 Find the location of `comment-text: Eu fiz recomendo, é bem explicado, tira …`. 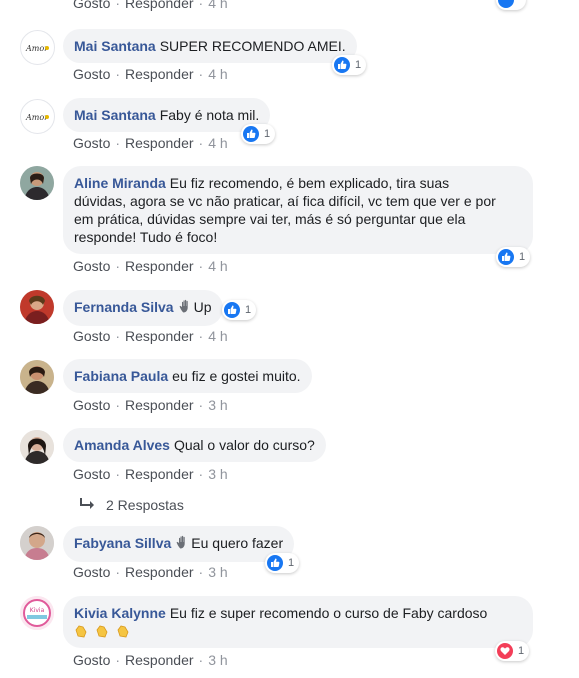

comment-text: Eu fiz recomendo, é bem explicado, tira … is located at coordinates (309, 183).